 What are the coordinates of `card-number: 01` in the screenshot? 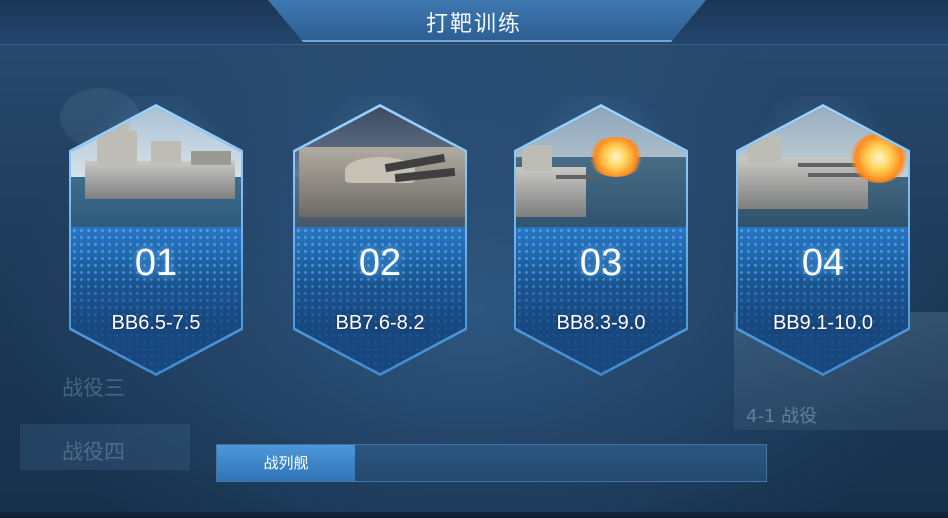 It's located at (156, 263).